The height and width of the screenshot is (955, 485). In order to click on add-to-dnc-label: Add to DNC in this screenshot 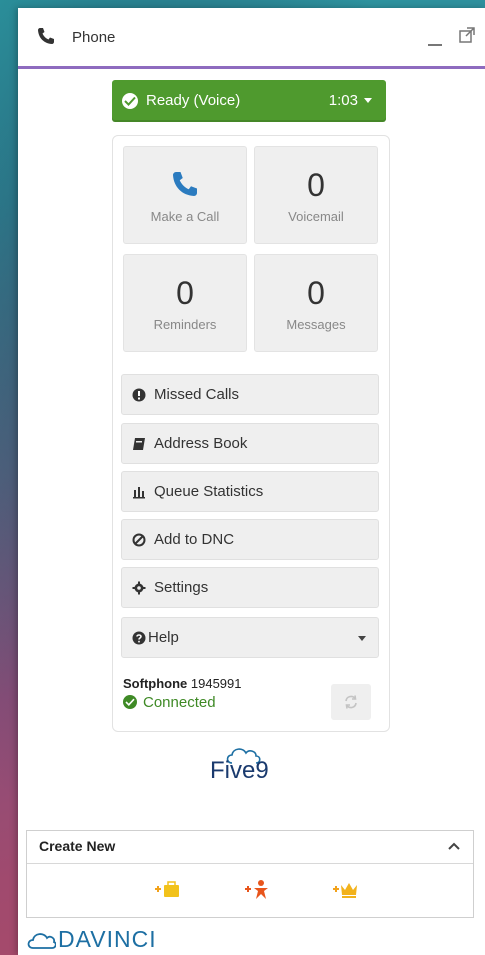, I will do `click(194, 539)`.